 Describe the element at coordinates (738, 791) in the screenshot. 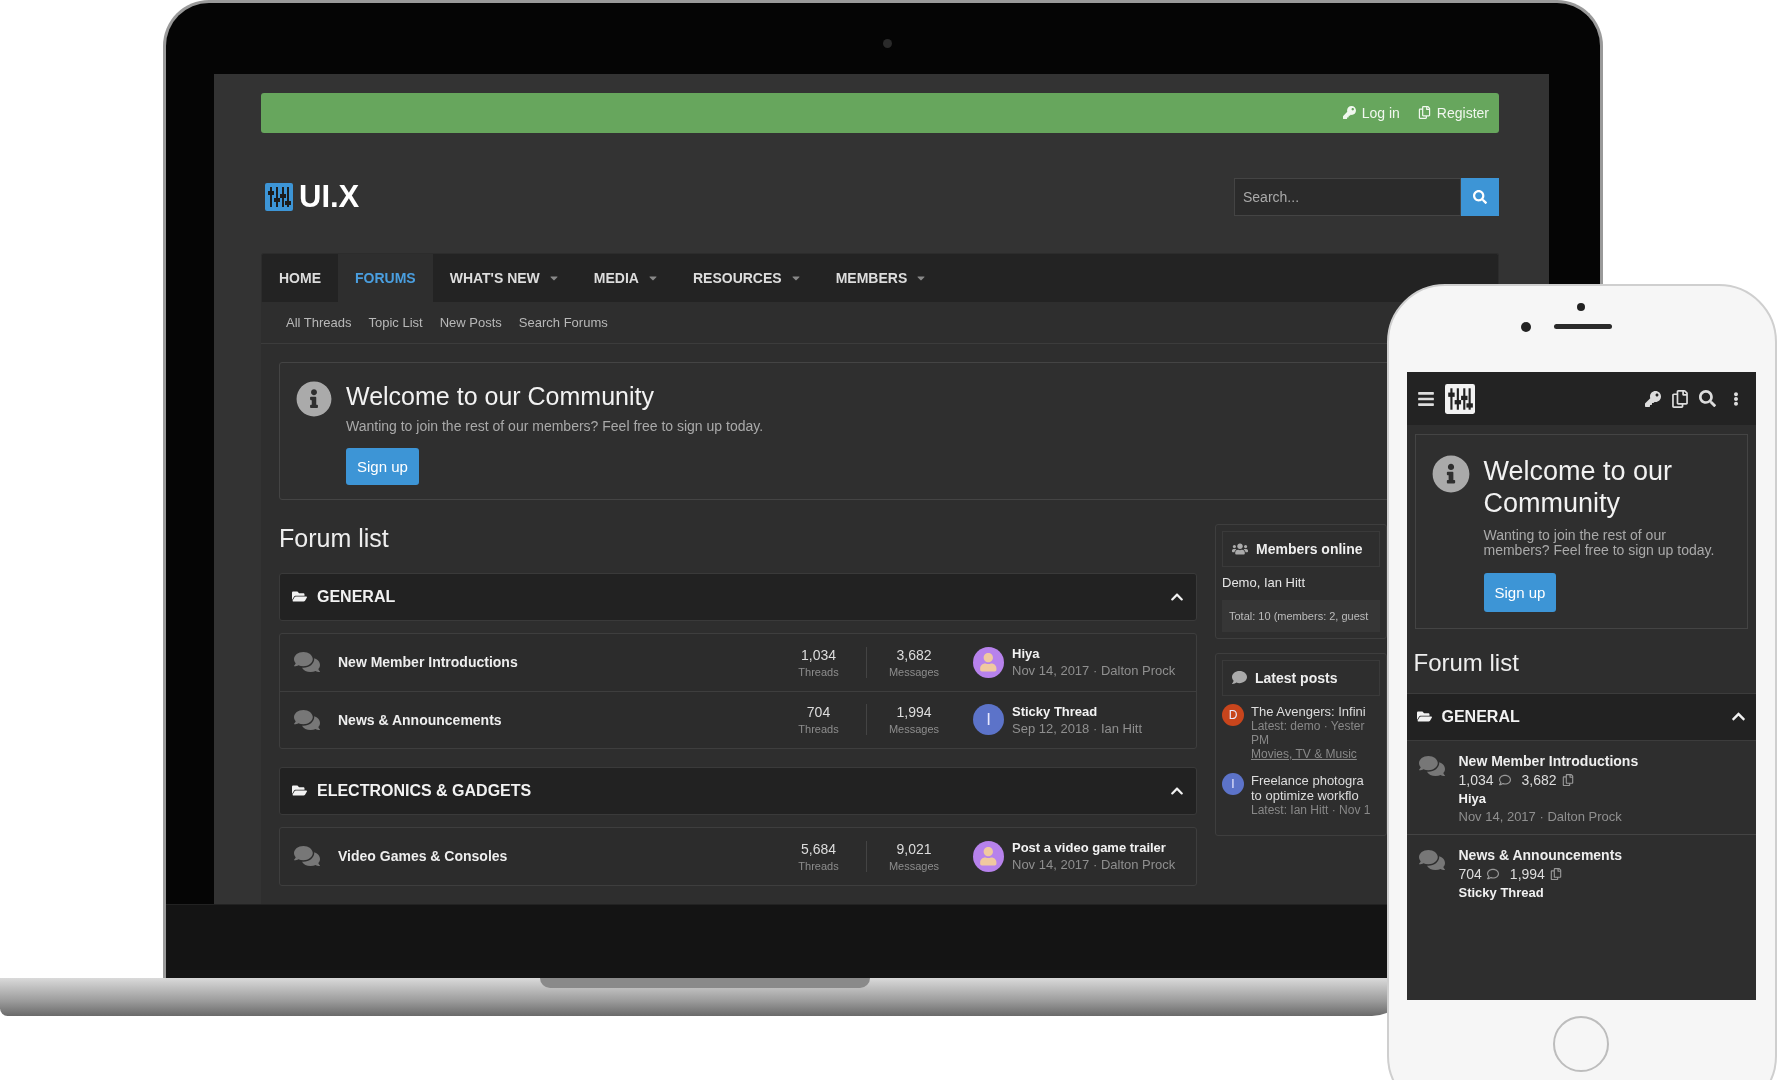

I see `category-header: ELECTRONICS & GADGETS` at that location.